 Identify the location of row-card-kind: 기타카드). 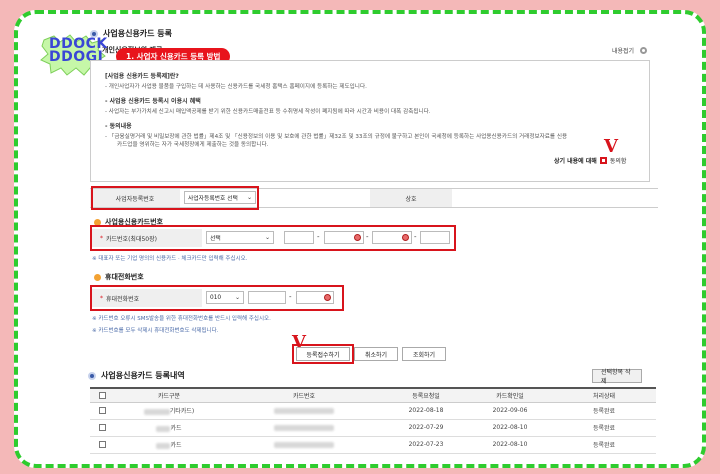
(182, 411).